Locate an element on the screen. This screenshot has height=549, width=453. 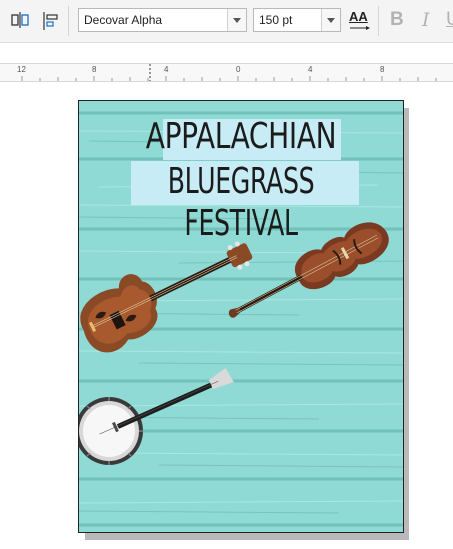
poster-title-line1: APPALACHIAN is located at coordinates (241, 137).